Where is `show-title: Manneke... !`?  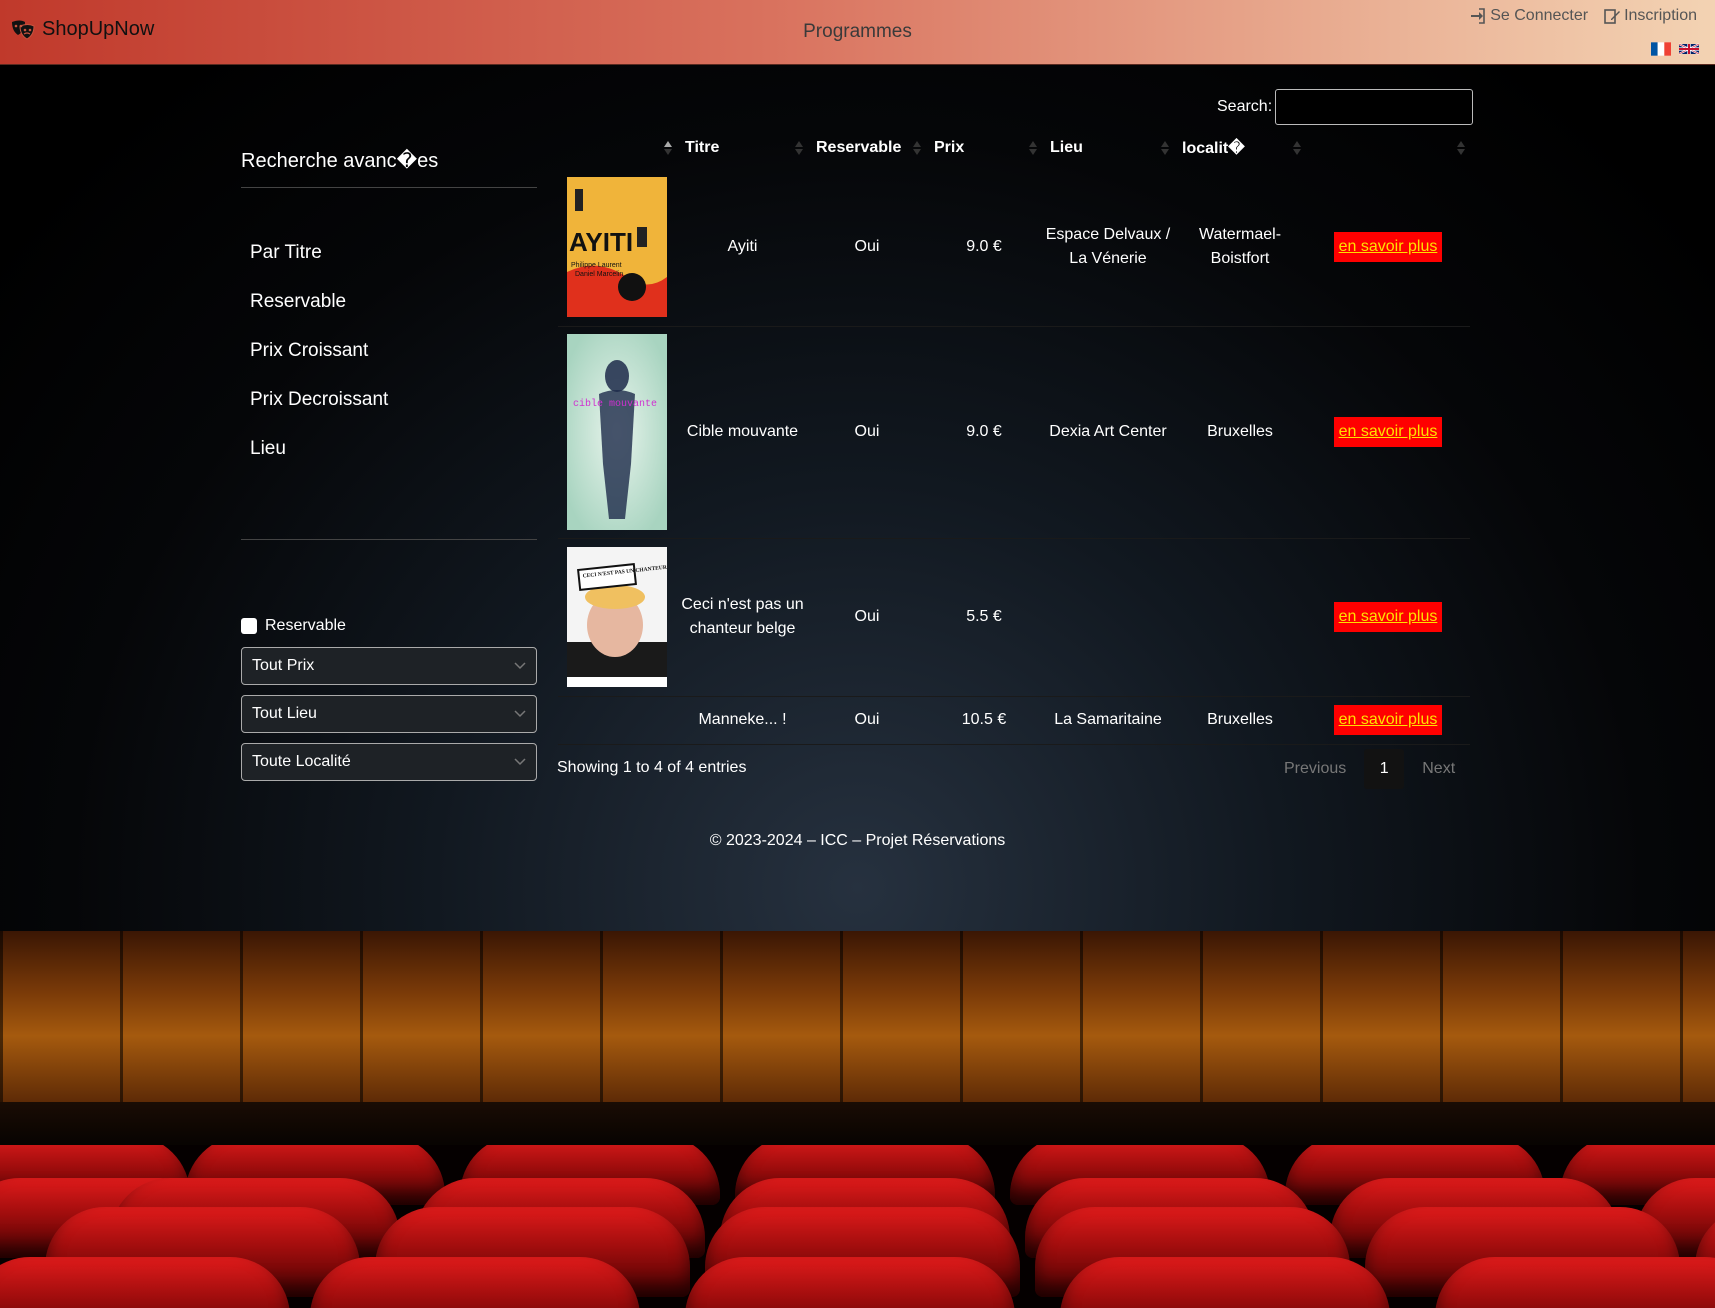
show-title: Manneke... ! is located at coordinates (742, 719).